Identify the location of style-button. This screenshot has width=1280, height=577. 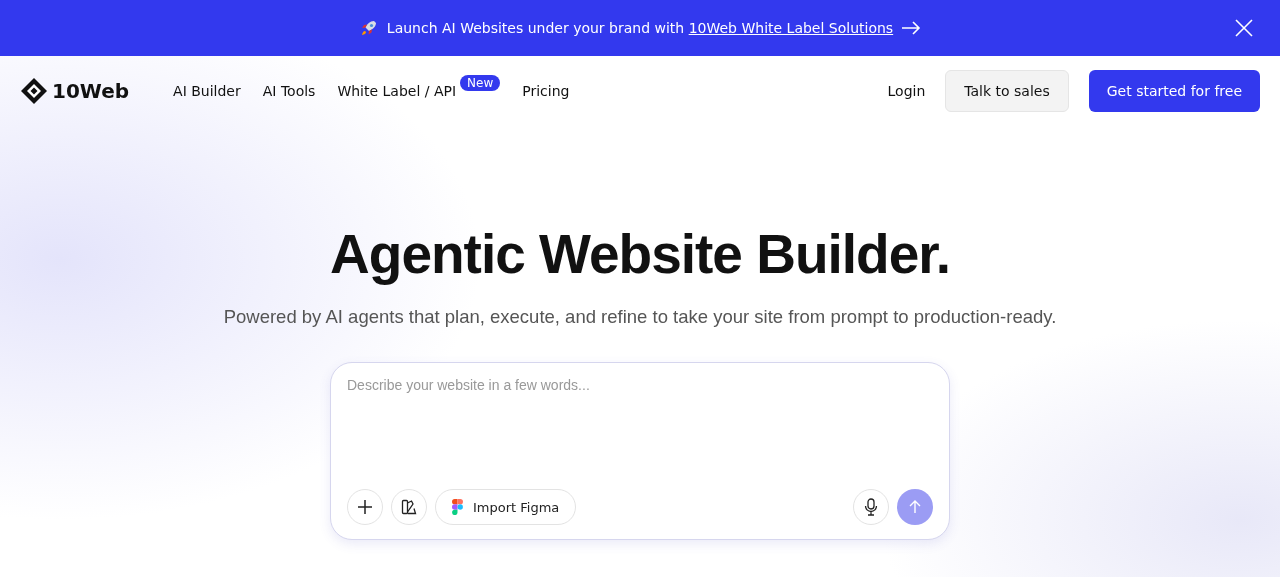
(409, 507).